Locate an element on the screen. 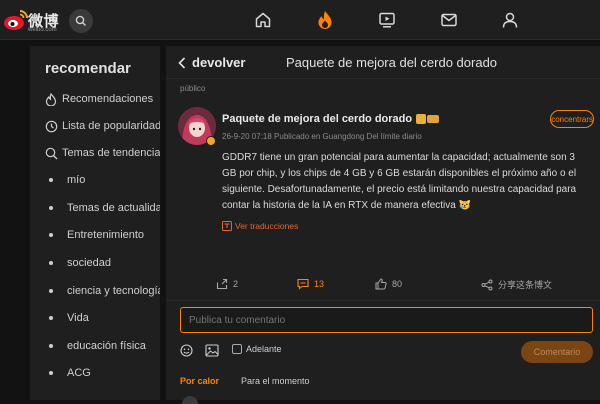 The image size is (600, 404). sidebar-item-temas-de-actualidad: Temas de actualidad is located at coordinates (102, 208).